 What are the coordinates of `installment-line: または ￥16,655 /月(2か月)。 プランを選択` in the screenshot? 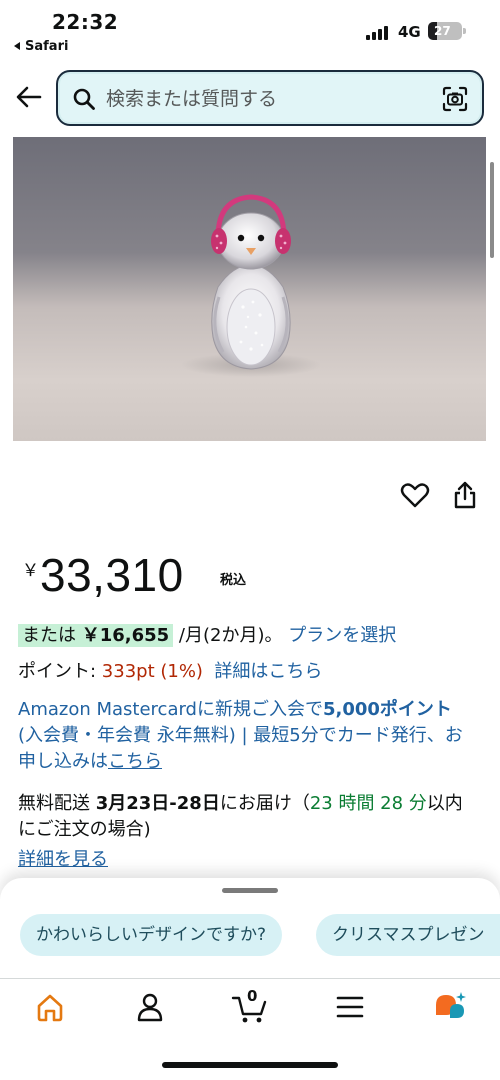 It's located at (207, 636).